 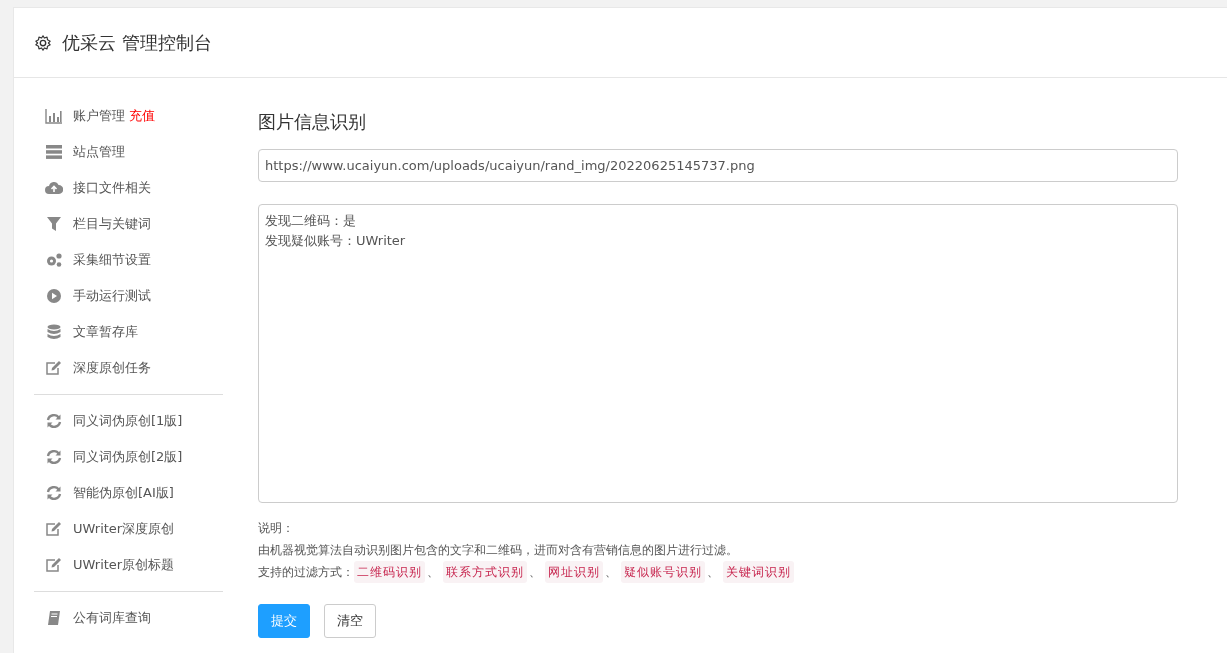 I want to click on sidebar-link: UWriter原创标题, so click(x=124, y=565).